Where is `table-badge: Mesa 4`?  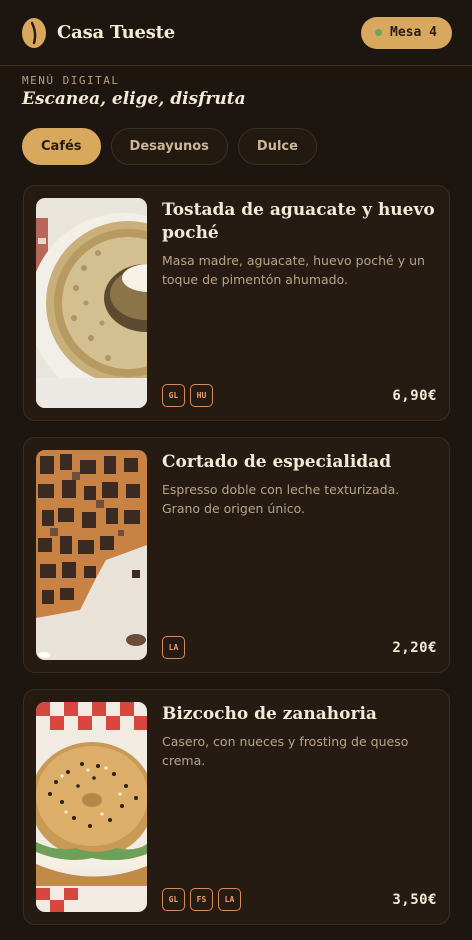 table-badge: Mesa 4 is located at coordinates (406, 32).